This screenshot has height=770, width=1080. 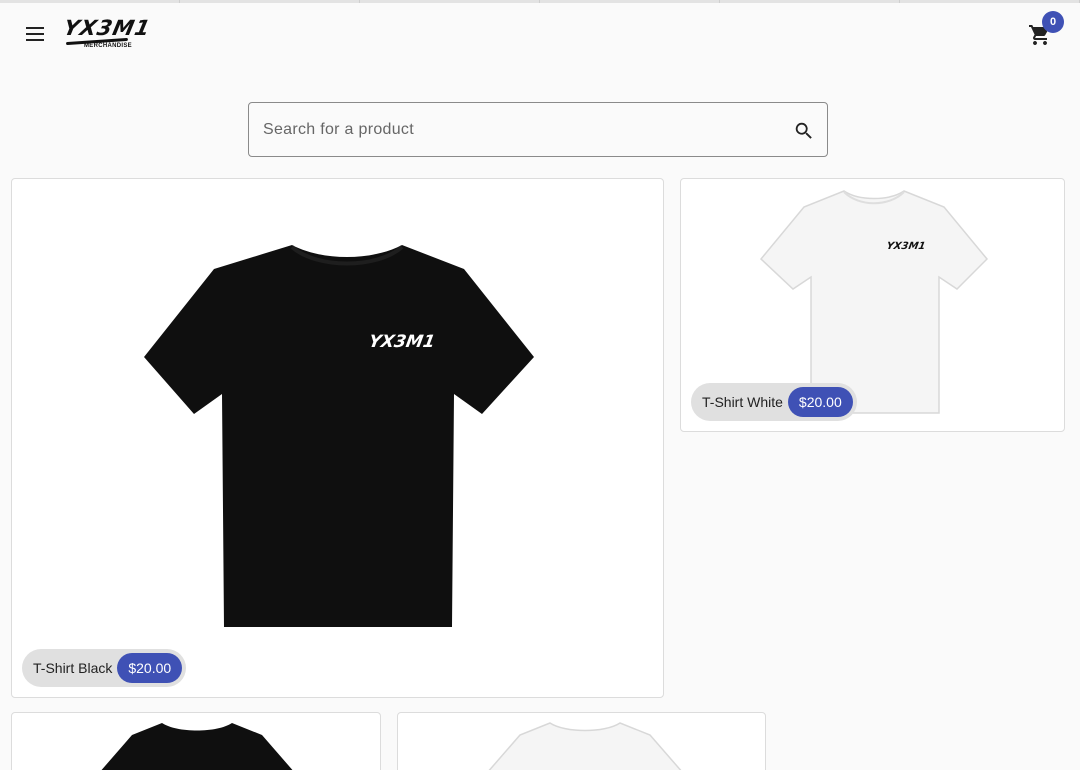 What do you see at coordinates (197, 746) in the screenshot?
I see `tshirt-black-image` at bounding box center [197, 746].